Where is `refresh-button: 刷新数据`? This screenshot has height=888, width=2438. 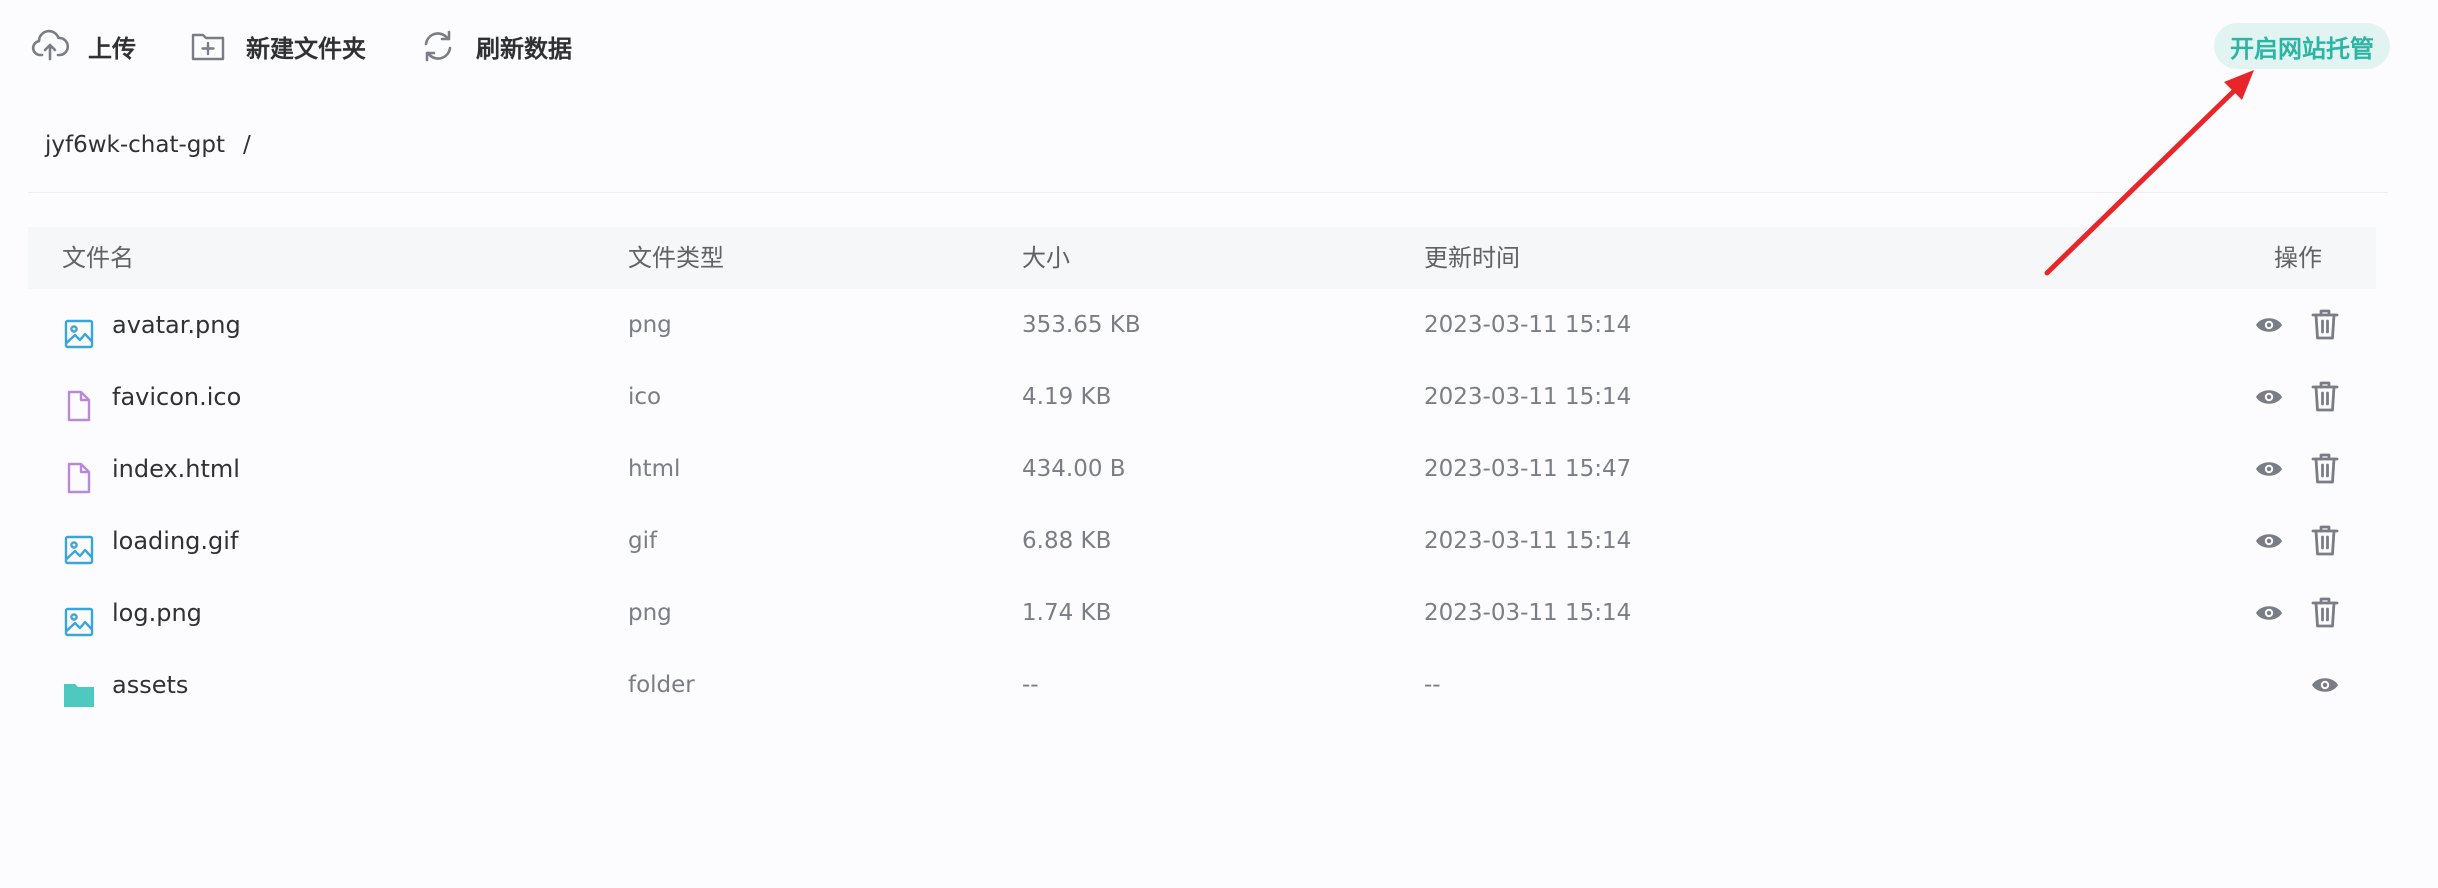 refresh-button: 刷新数据 is located at coordinates (495, 46).